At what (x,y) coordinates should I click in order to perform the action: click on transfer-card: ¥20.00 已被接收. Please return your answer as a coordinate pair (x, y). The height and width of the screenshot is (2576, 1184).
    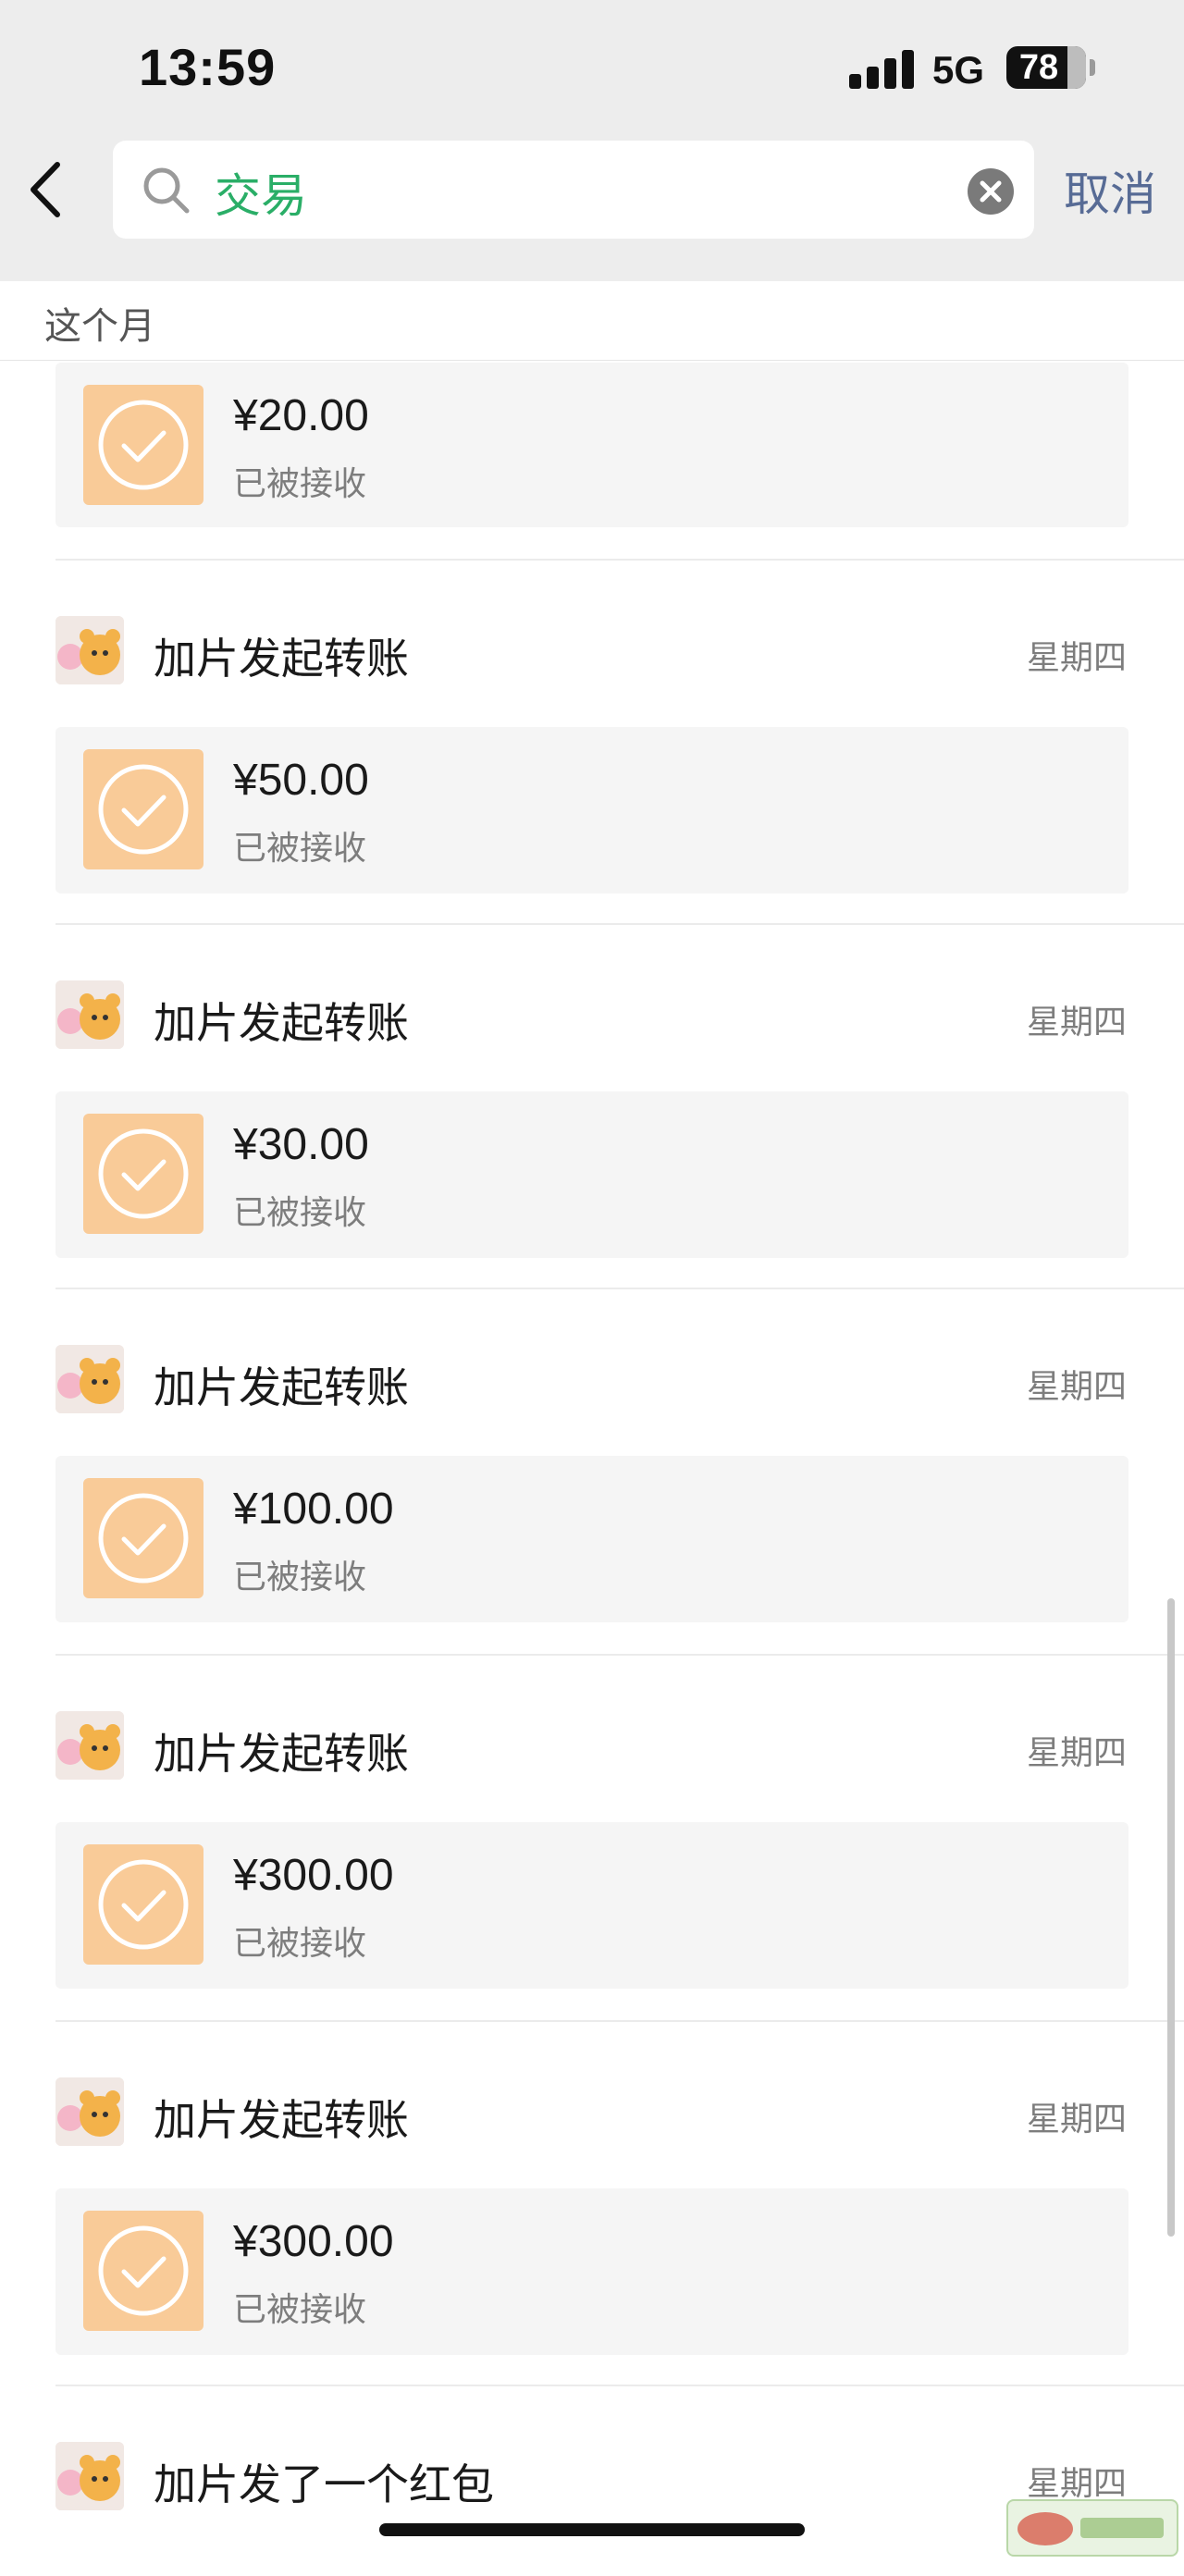
    Looking at the image, I should click on (592, 445).